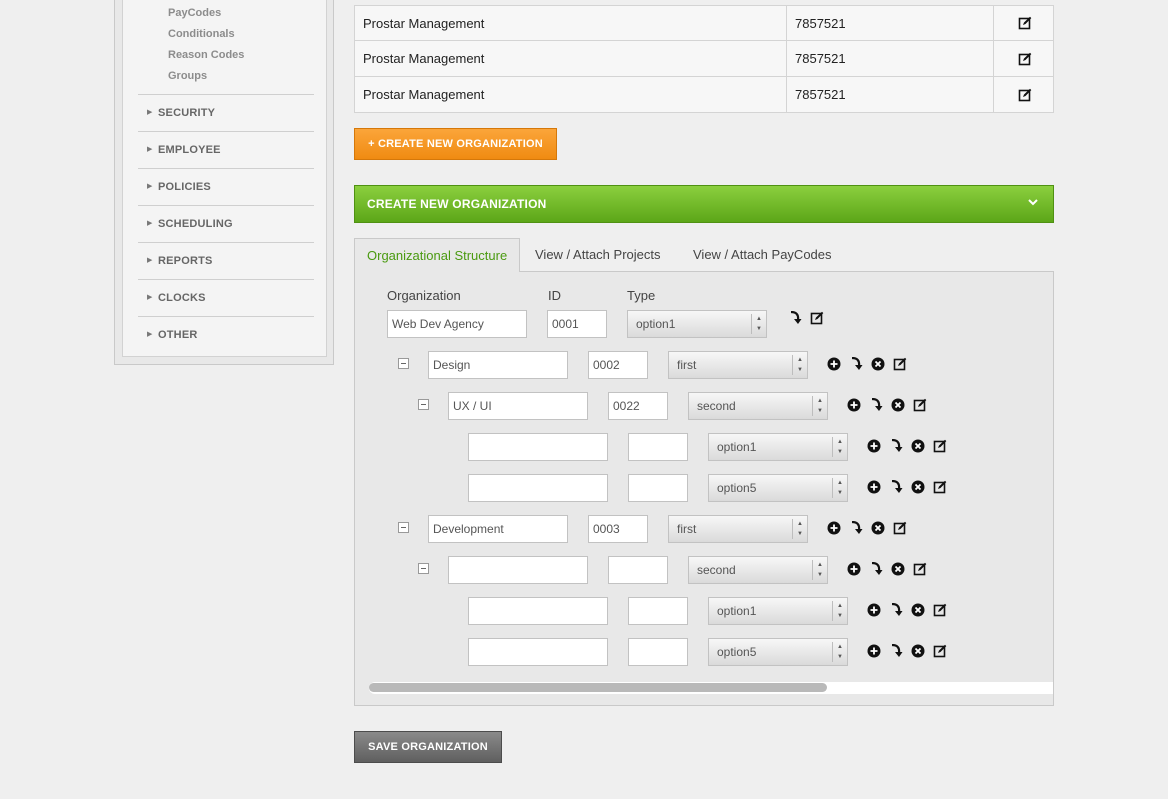  What do you see at coordinates (598, 254) in the screenshot?
I see `tab-label: View / Attach Projects` at bounding box center [598, 254].